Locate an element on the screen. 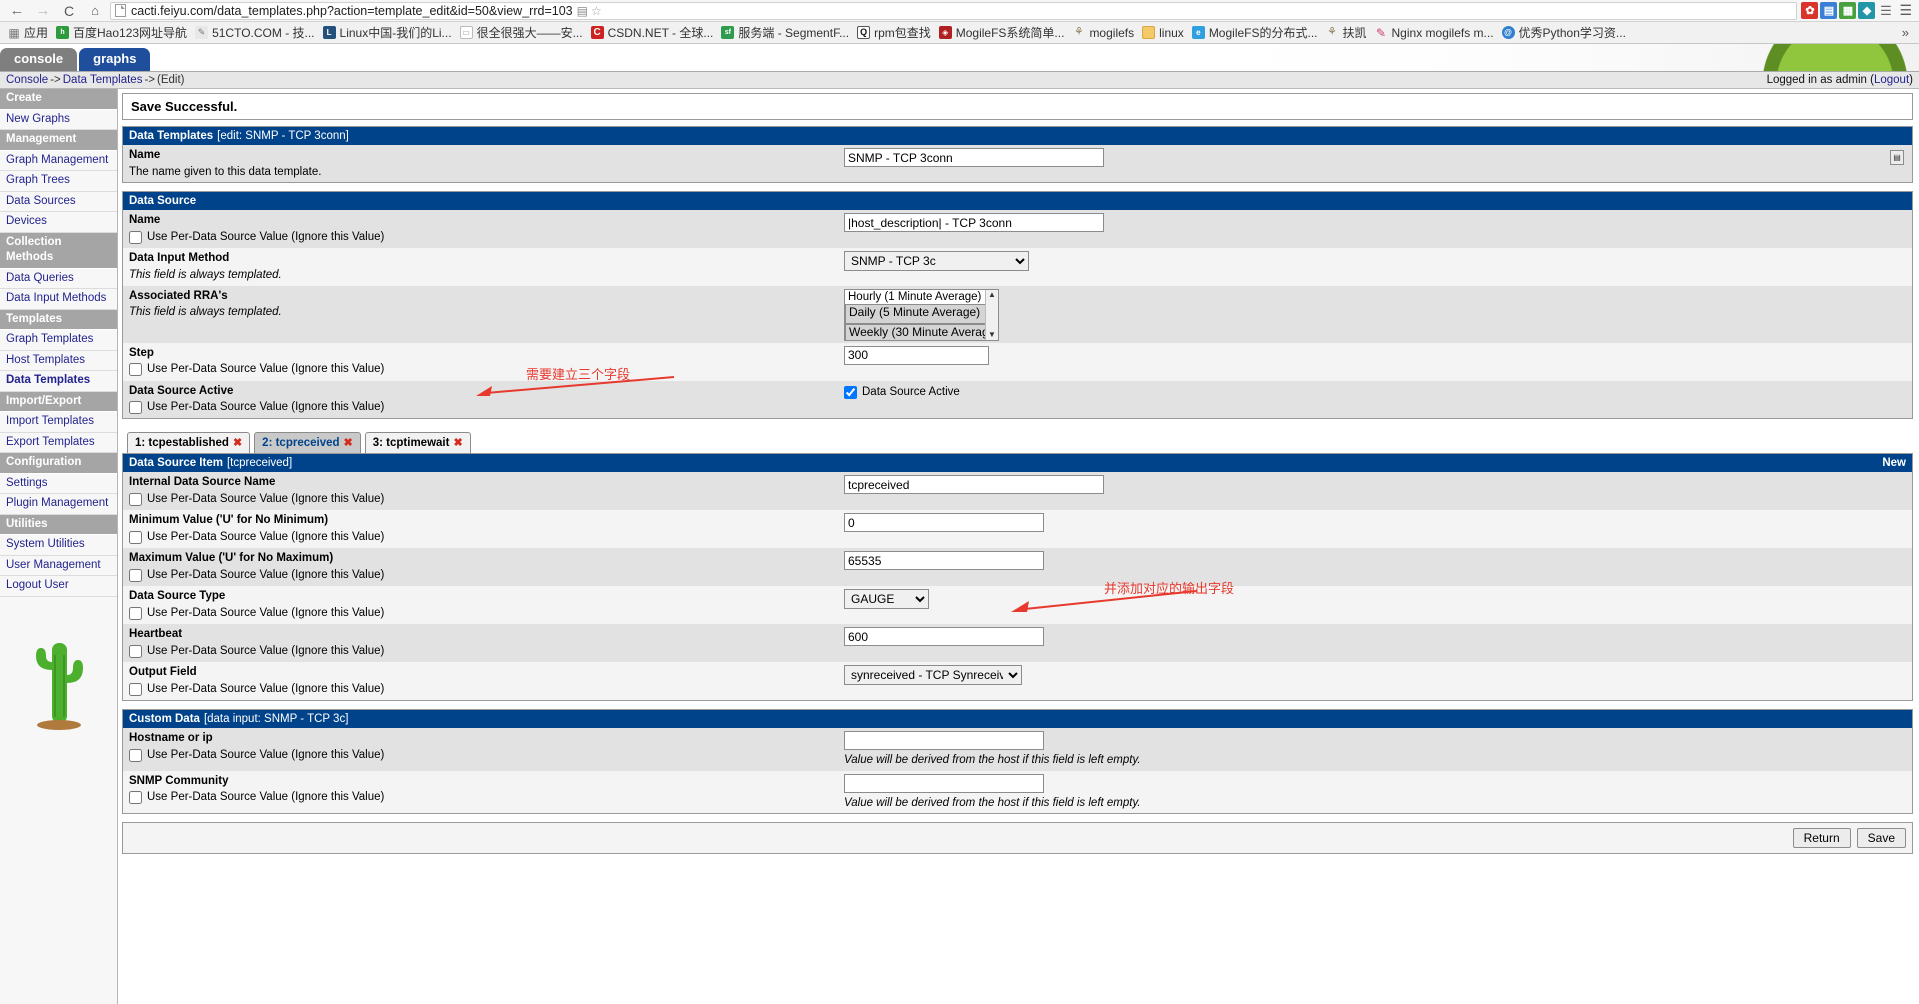  sidebar-item-system-utilities: System Utilities is located at coordinates (58, 545).